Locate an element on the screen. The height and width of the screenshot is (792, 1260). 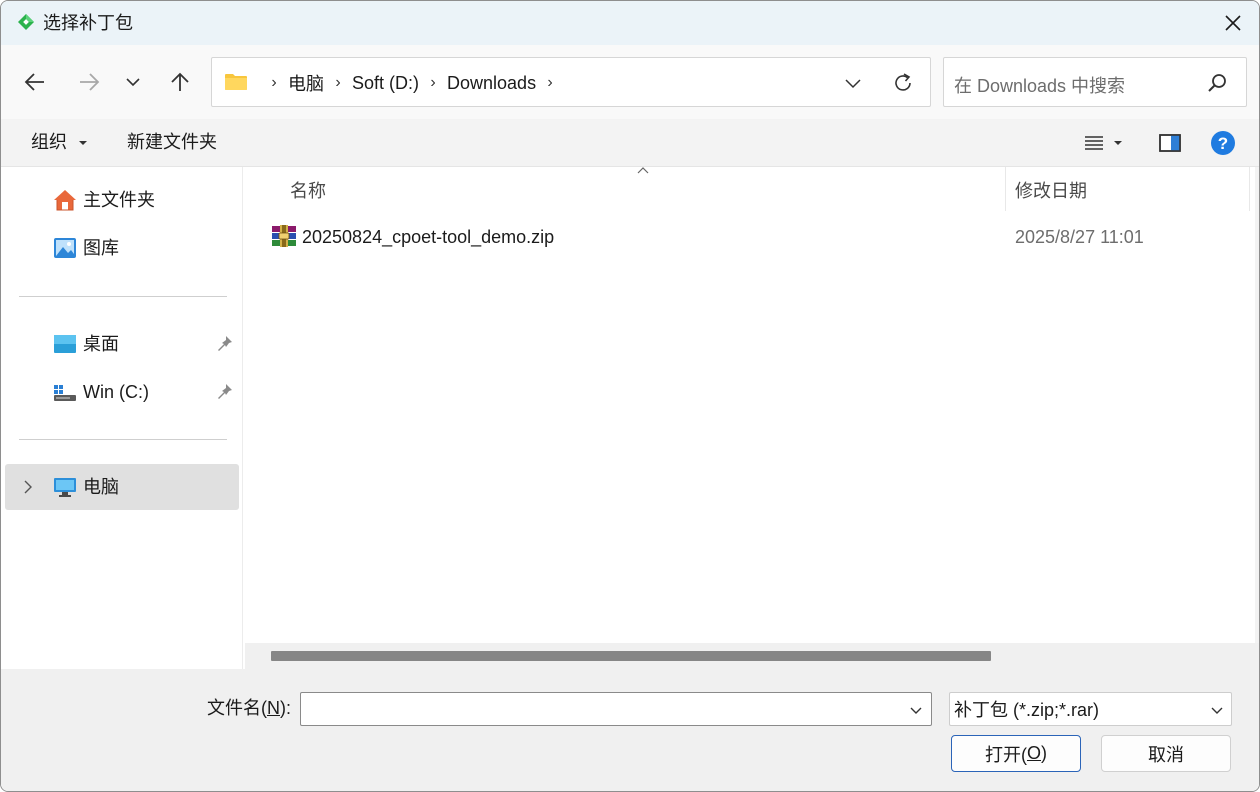
gallery-icon is located at coordinates (65, 248).